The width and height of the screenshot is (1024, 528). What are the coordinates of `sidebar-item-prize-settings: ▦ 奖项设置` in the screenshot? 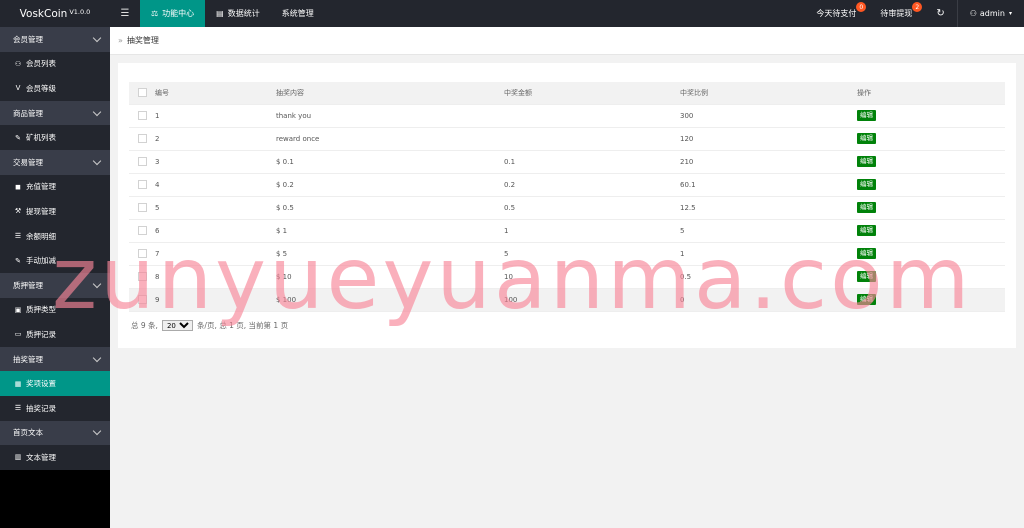 It's located at (55, 383).